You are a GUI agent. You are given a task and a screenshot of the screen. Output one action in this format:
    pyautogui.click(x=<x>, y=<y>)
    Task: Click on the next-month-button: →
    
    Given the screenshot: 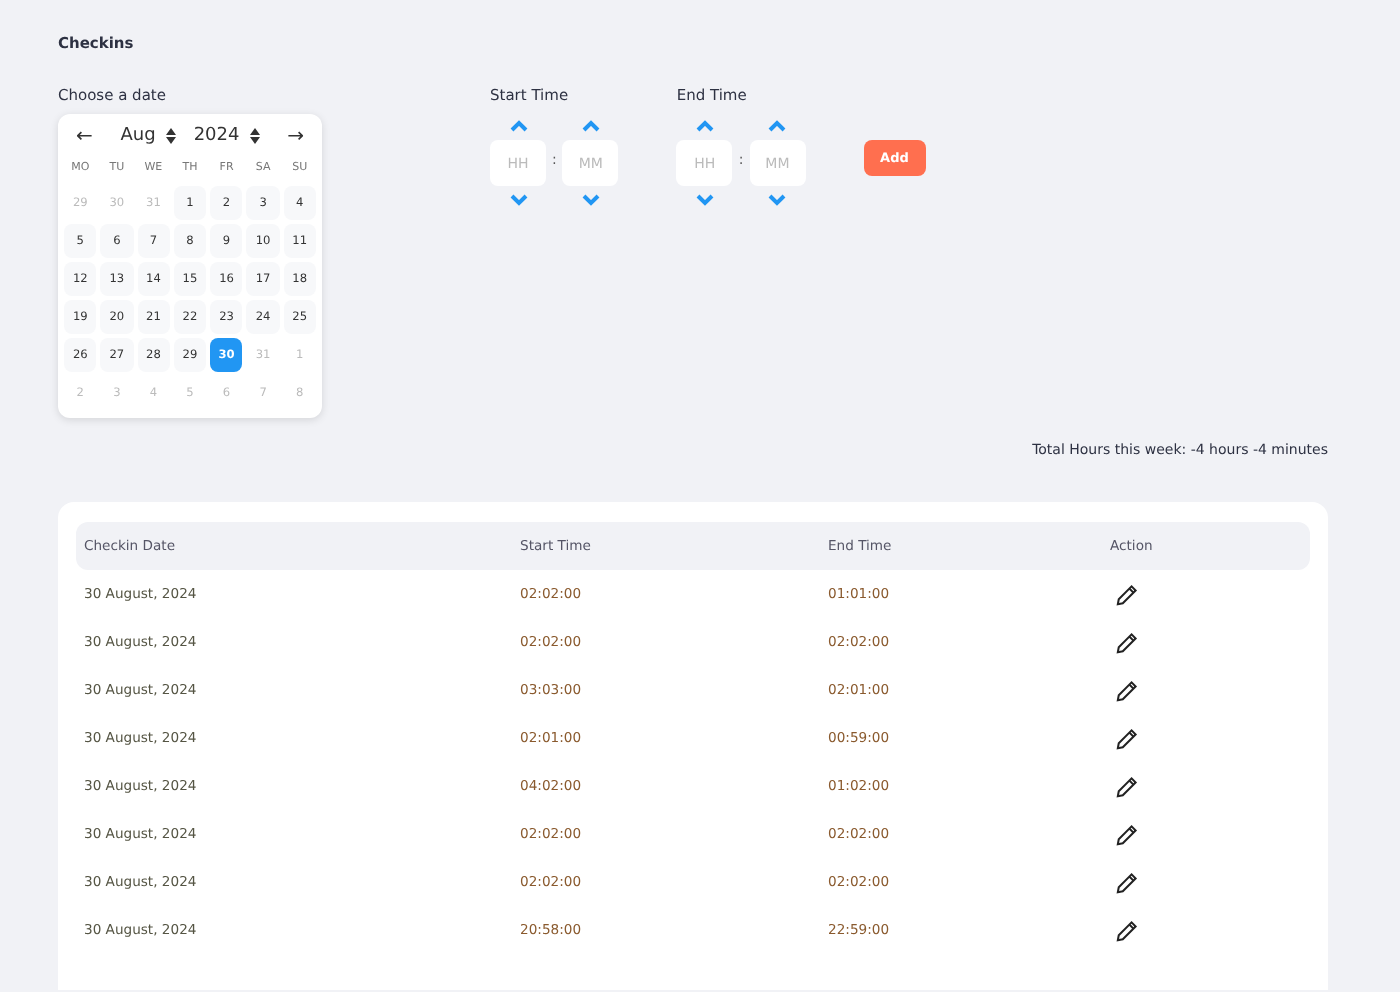 What is the action you would take?
    pyautogui.click(x=295, y=136)
    